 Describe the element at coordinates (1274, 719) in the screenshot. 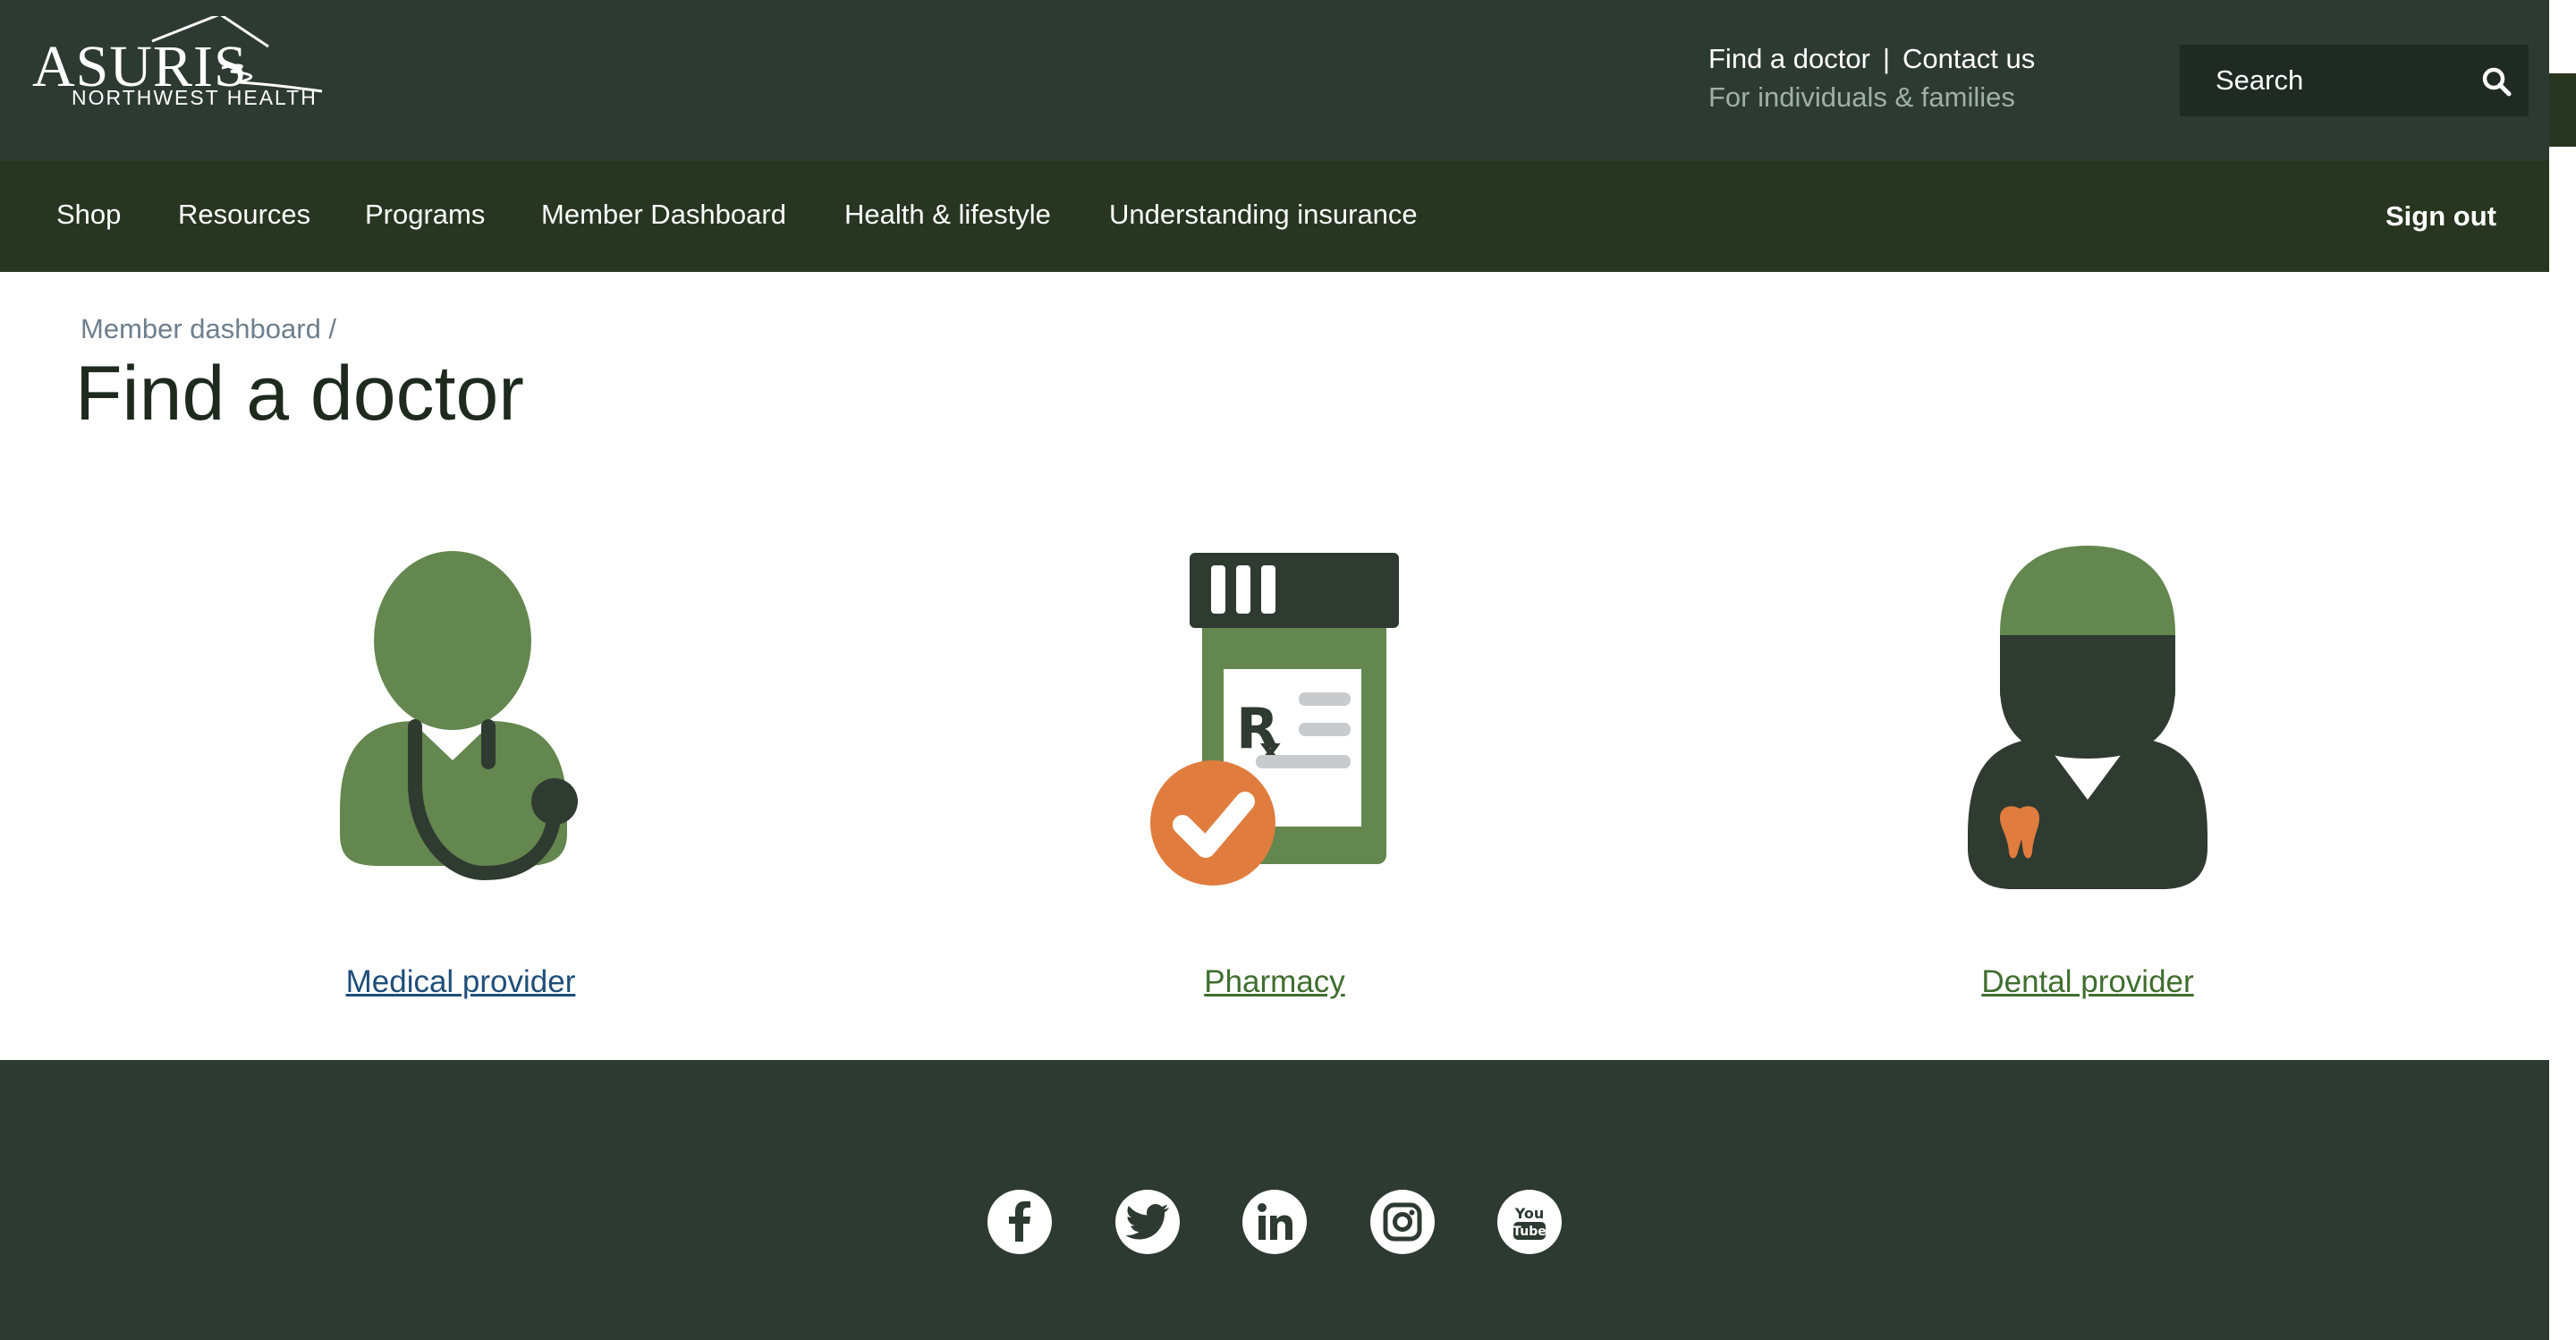

I see `pharmacy-rx-bottle-icon: R x` at that location.